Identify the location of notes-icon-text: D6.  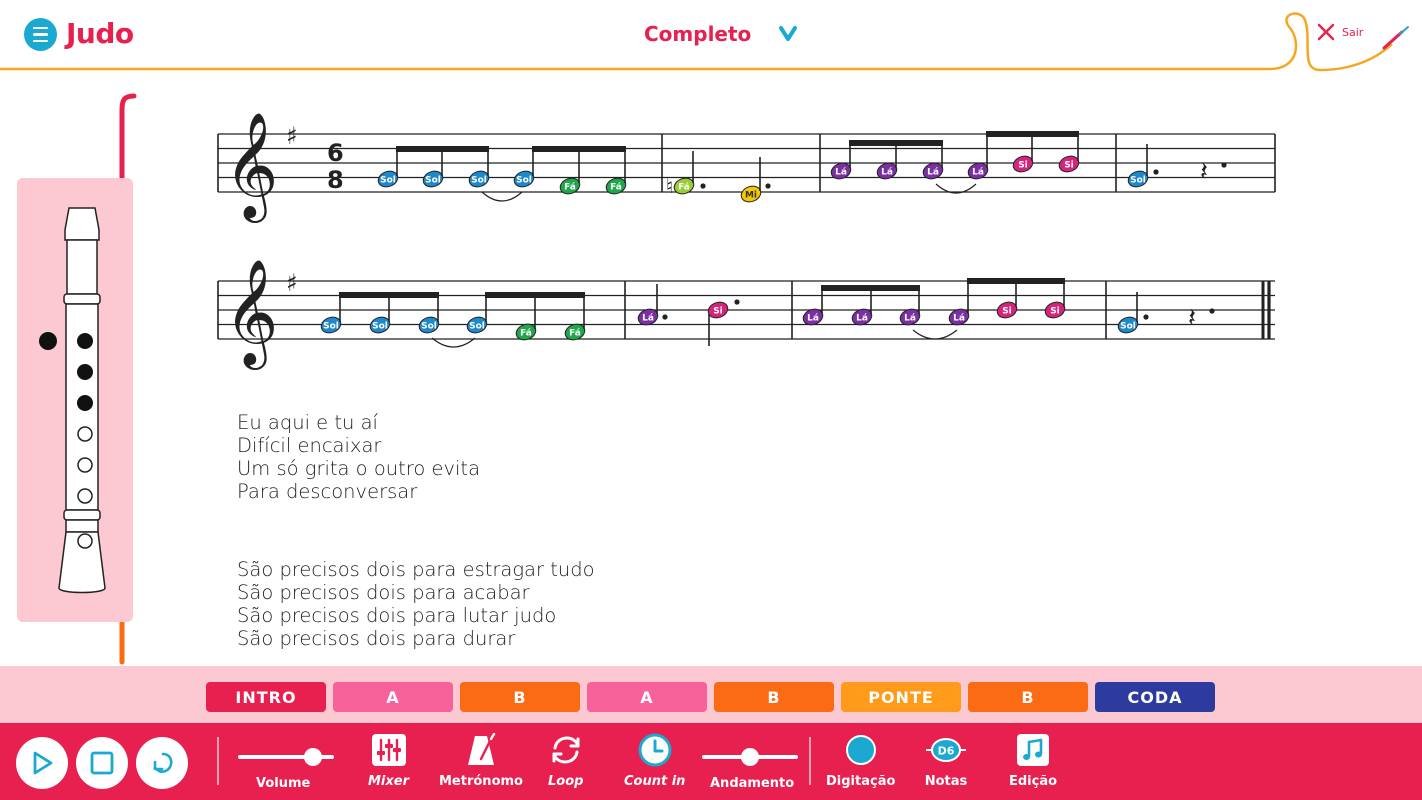
(946, 751).